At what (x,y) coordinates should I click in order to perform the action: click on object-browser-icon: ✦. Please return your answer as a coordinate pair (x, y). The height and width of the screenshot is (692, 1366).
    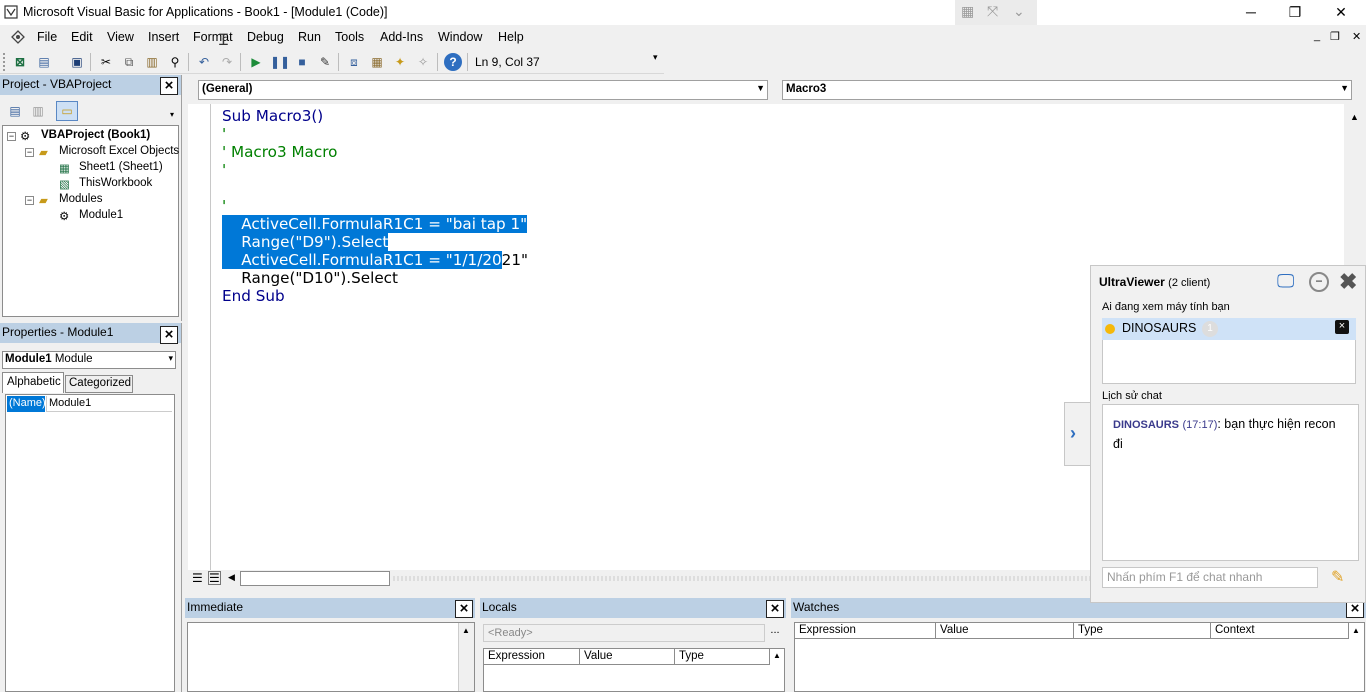
    Looking at the image, I should click on (400, 62).